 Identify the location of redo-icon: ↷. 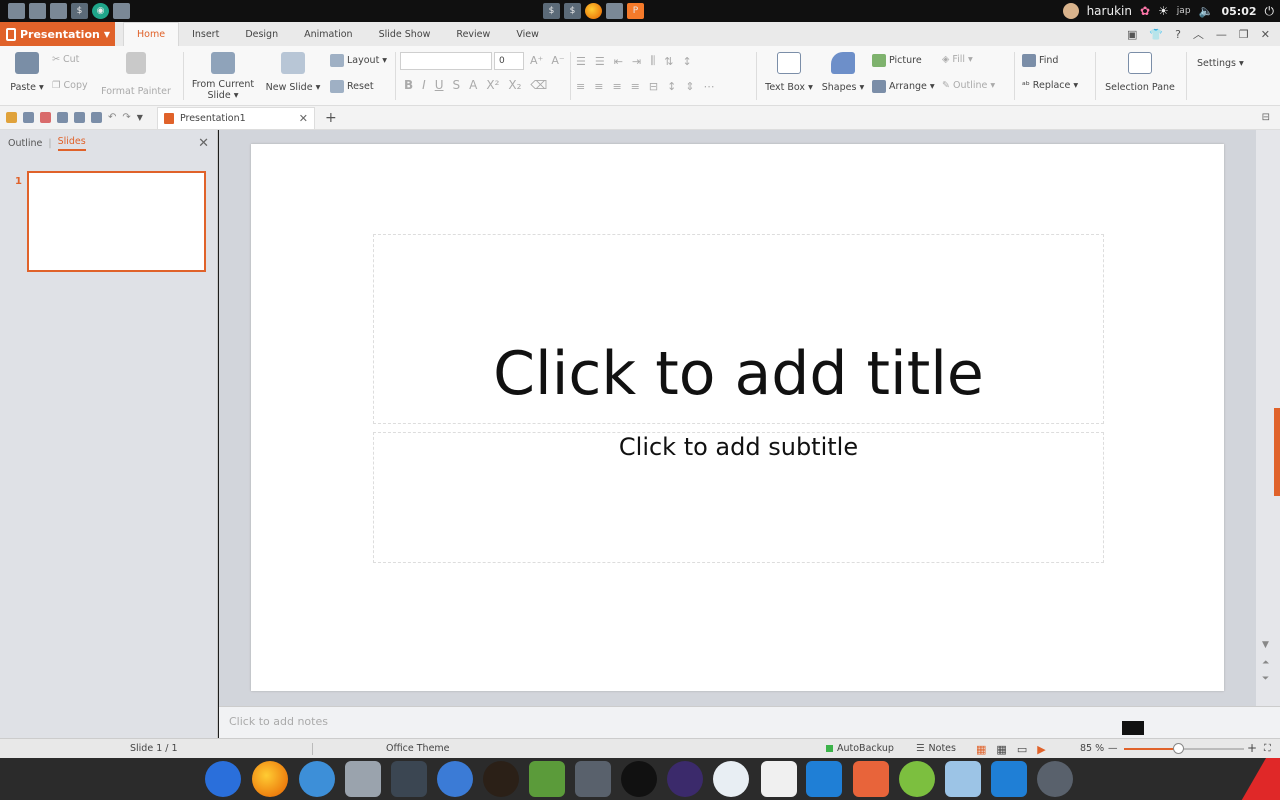
(126, 117).